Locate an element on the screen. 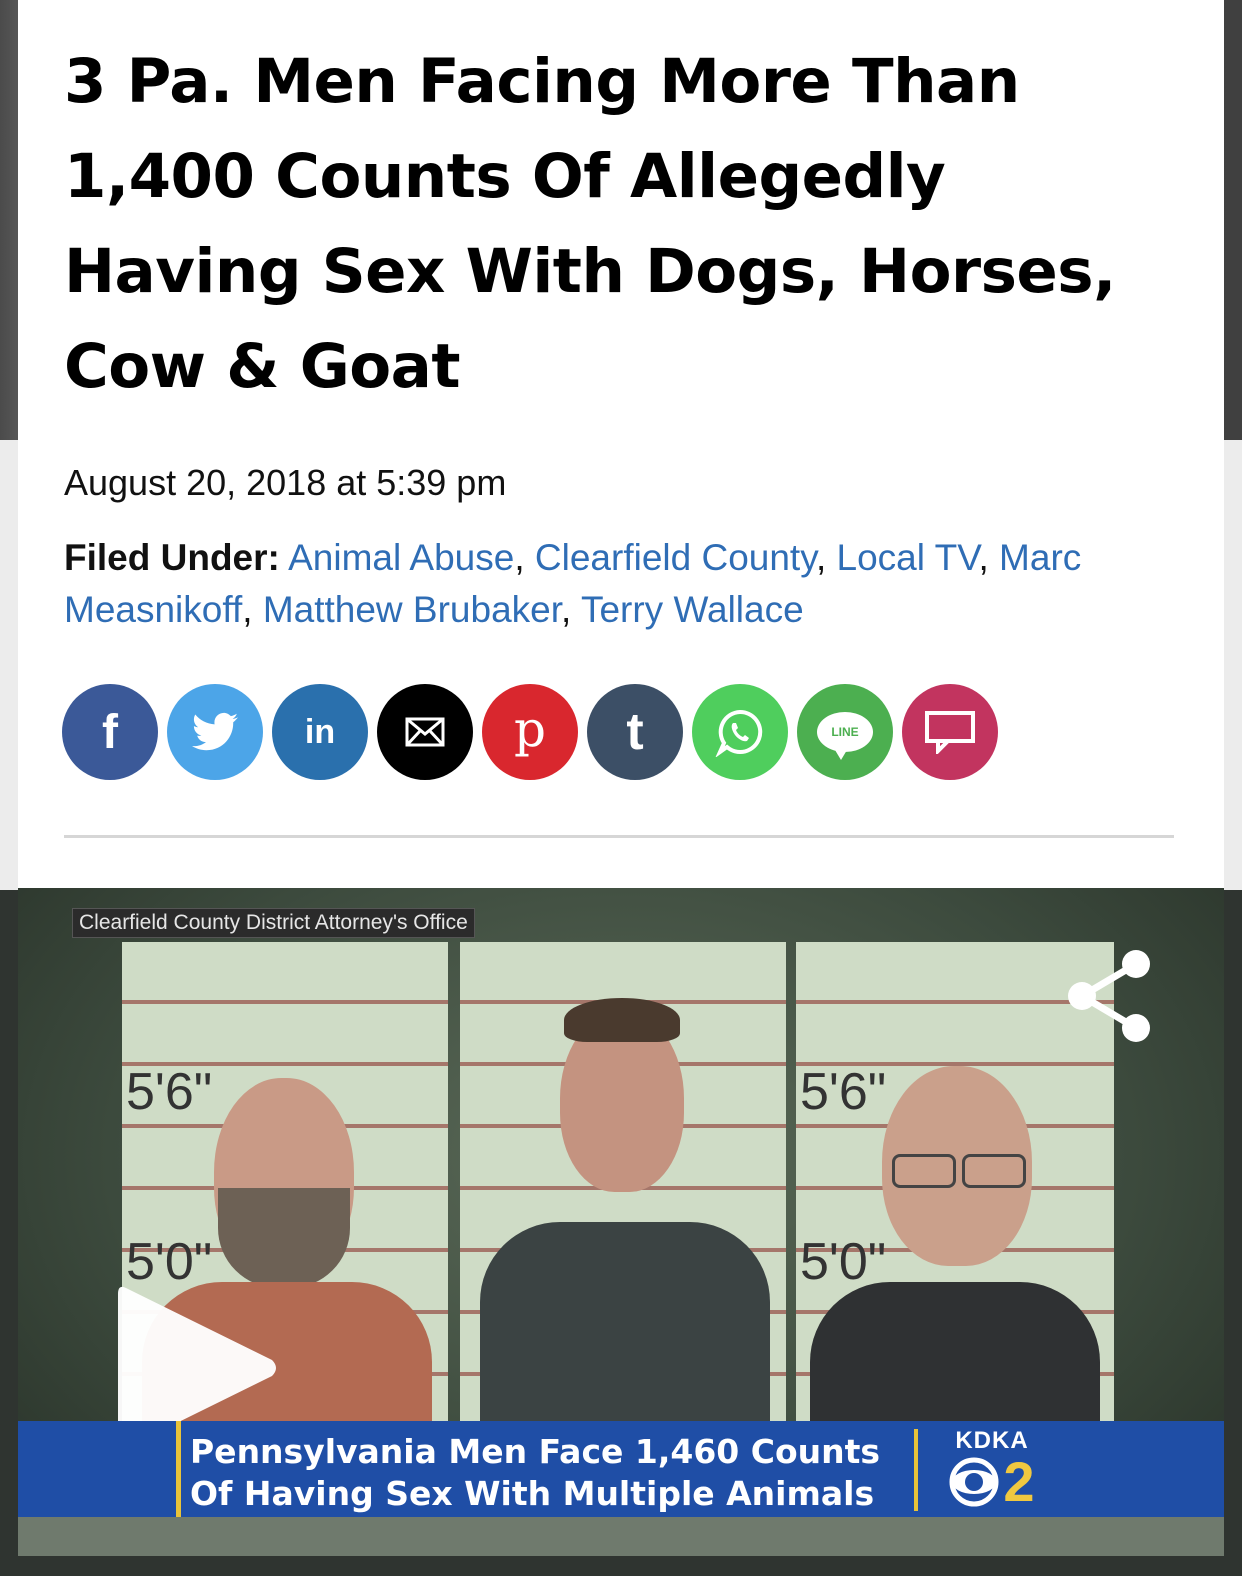 This screenshot has height=1576, width=1242. height-mark-56: 5'6" is located at coordinates (169, 1092).